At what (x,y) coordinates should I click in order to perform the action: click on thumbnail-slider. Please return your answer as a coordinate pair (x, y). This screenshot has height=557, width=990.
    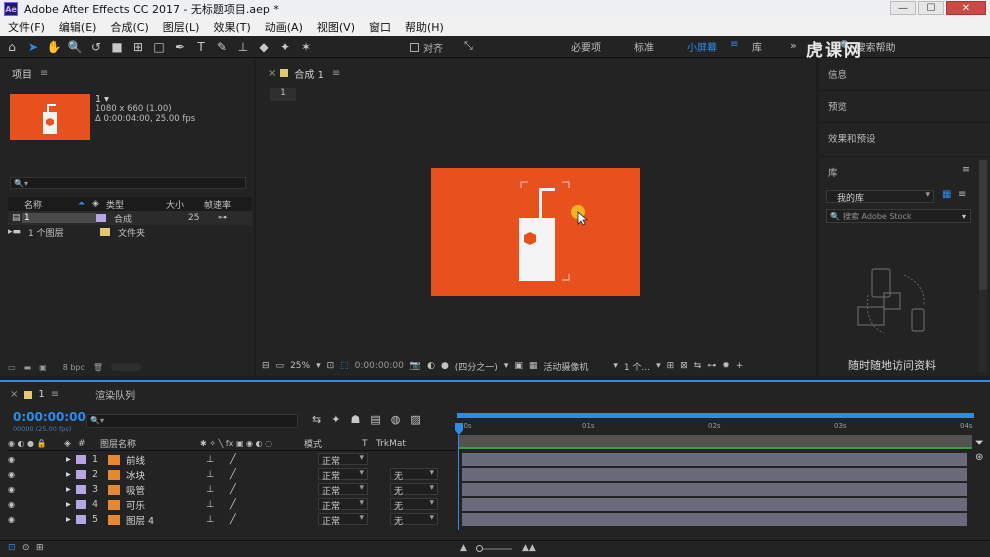
    Looking at the image, I should click on (126, 367).